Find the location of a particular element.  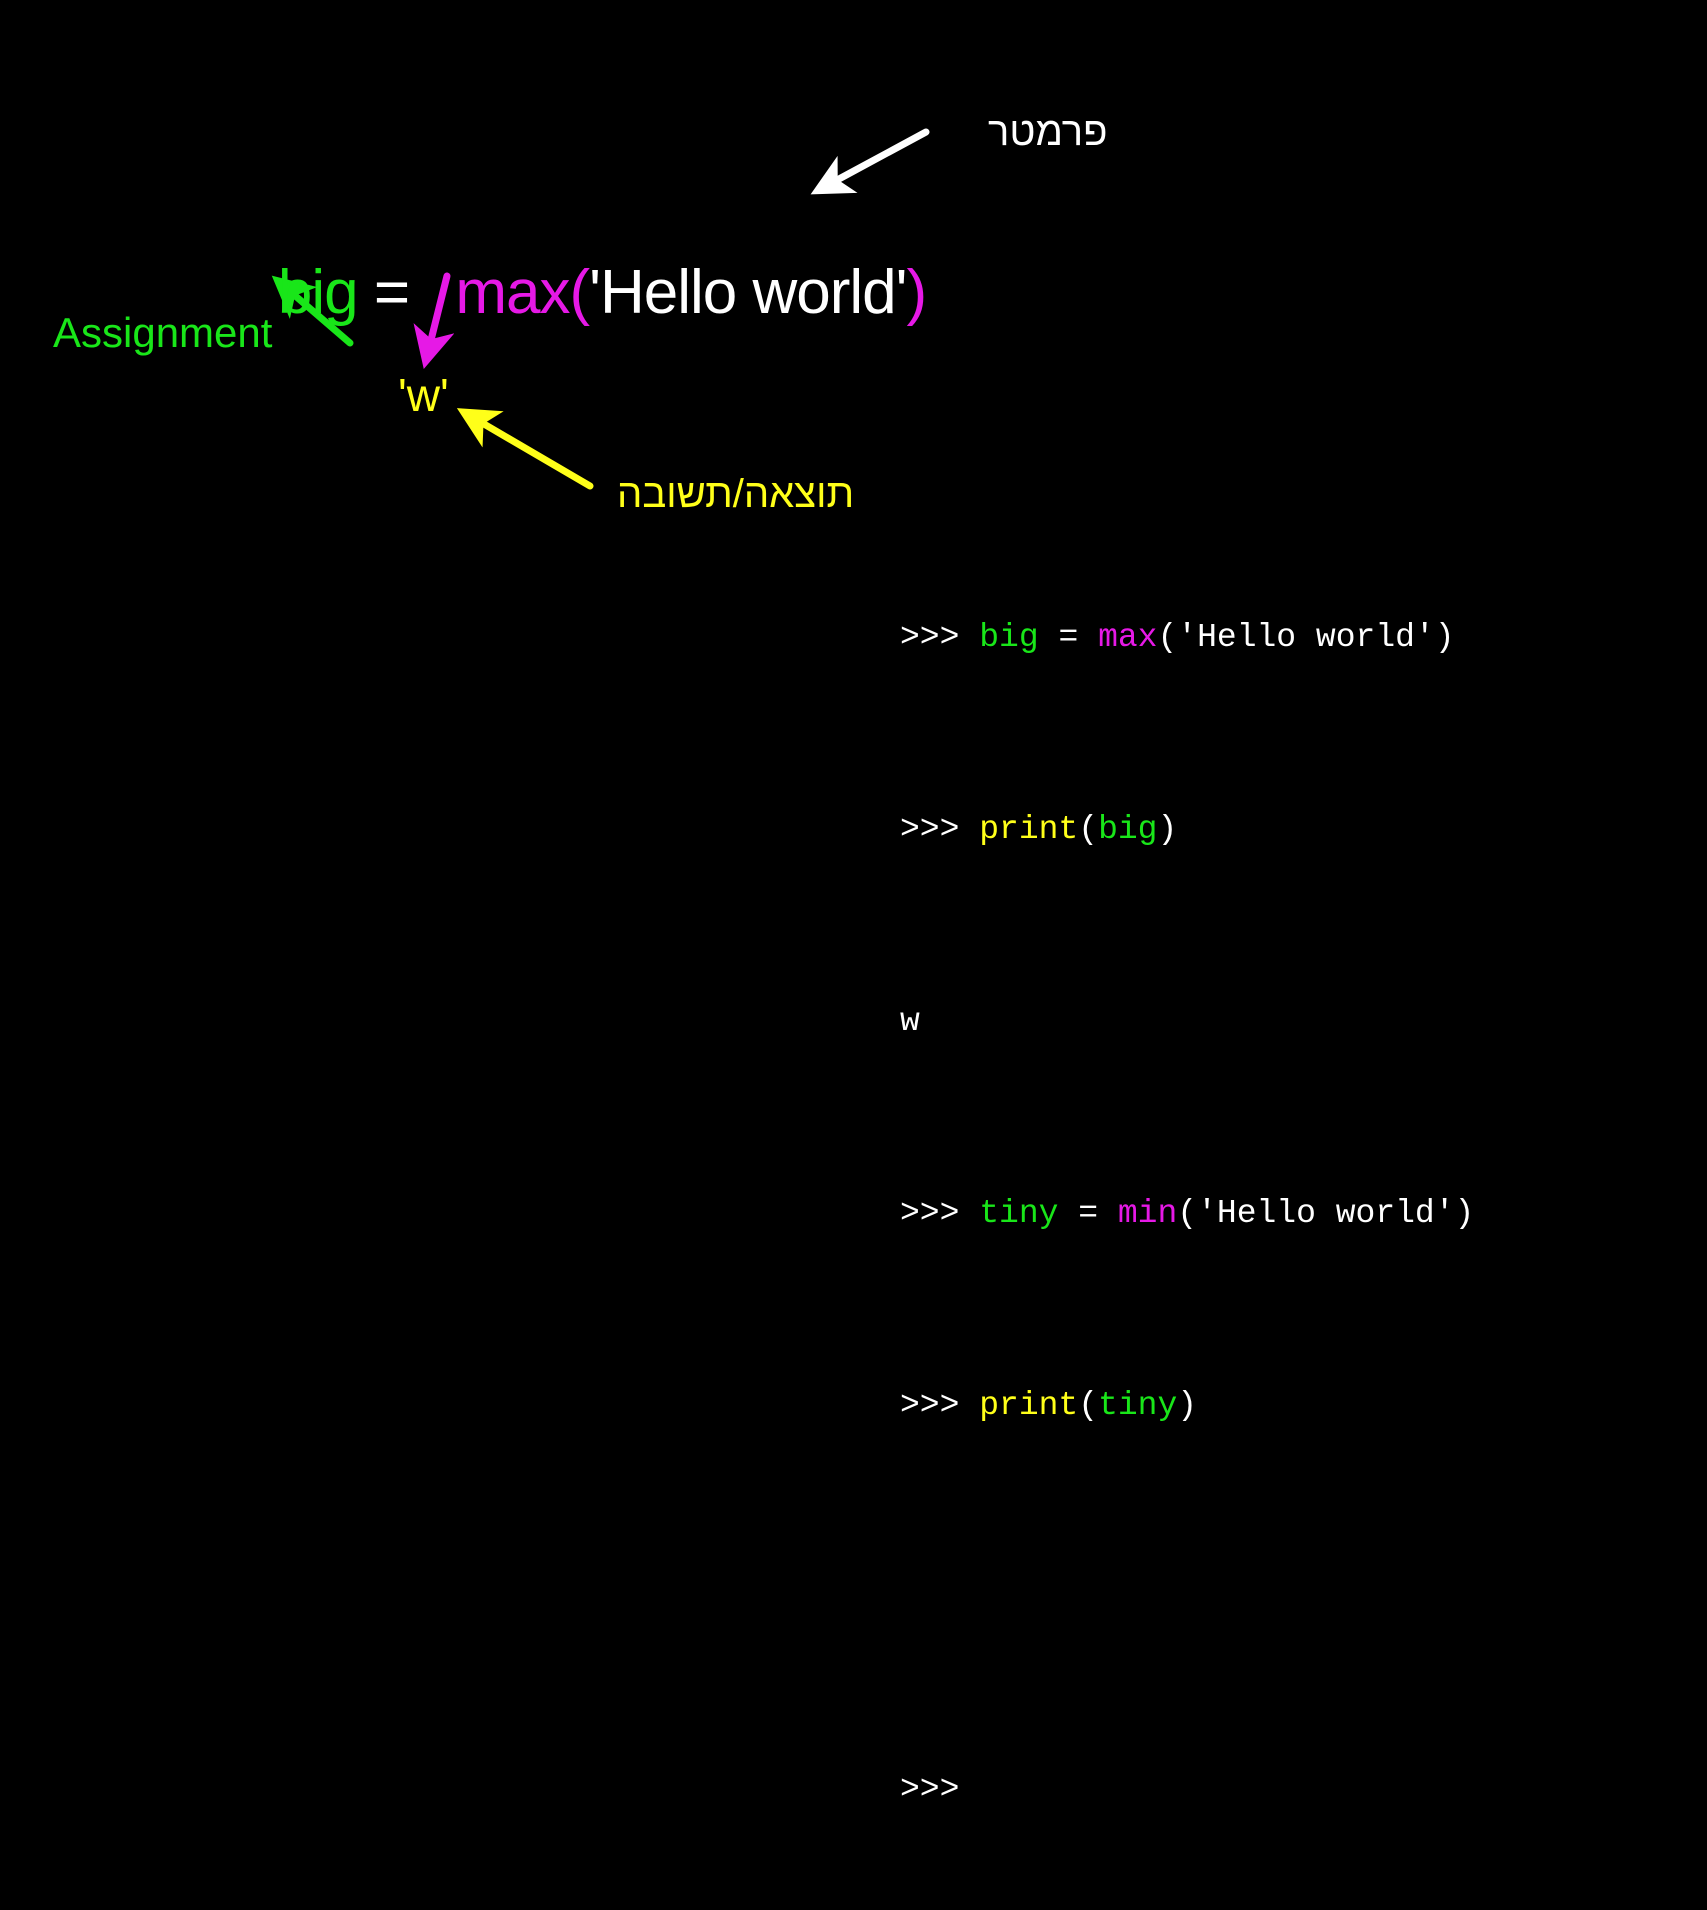

console-line-1: >>> big = max('Hello world') is located at coordinates (1187, 638).